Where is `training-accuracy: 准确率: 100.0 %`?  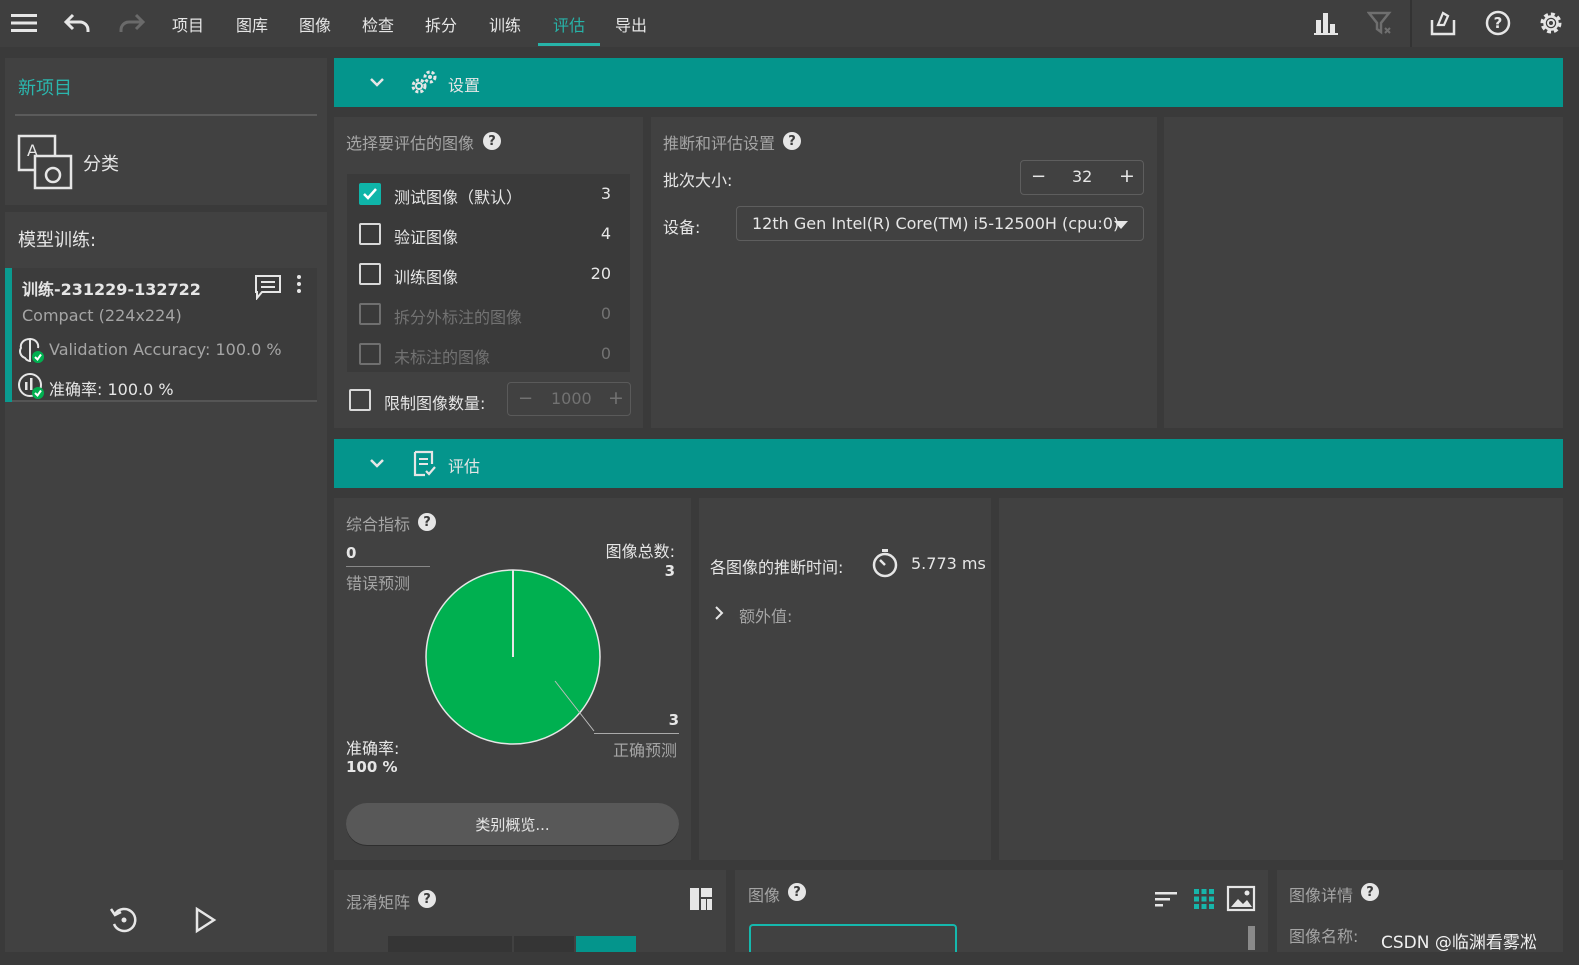
training-accuracy: 准确率: 100.0 % is located at coordinates (111, 389).